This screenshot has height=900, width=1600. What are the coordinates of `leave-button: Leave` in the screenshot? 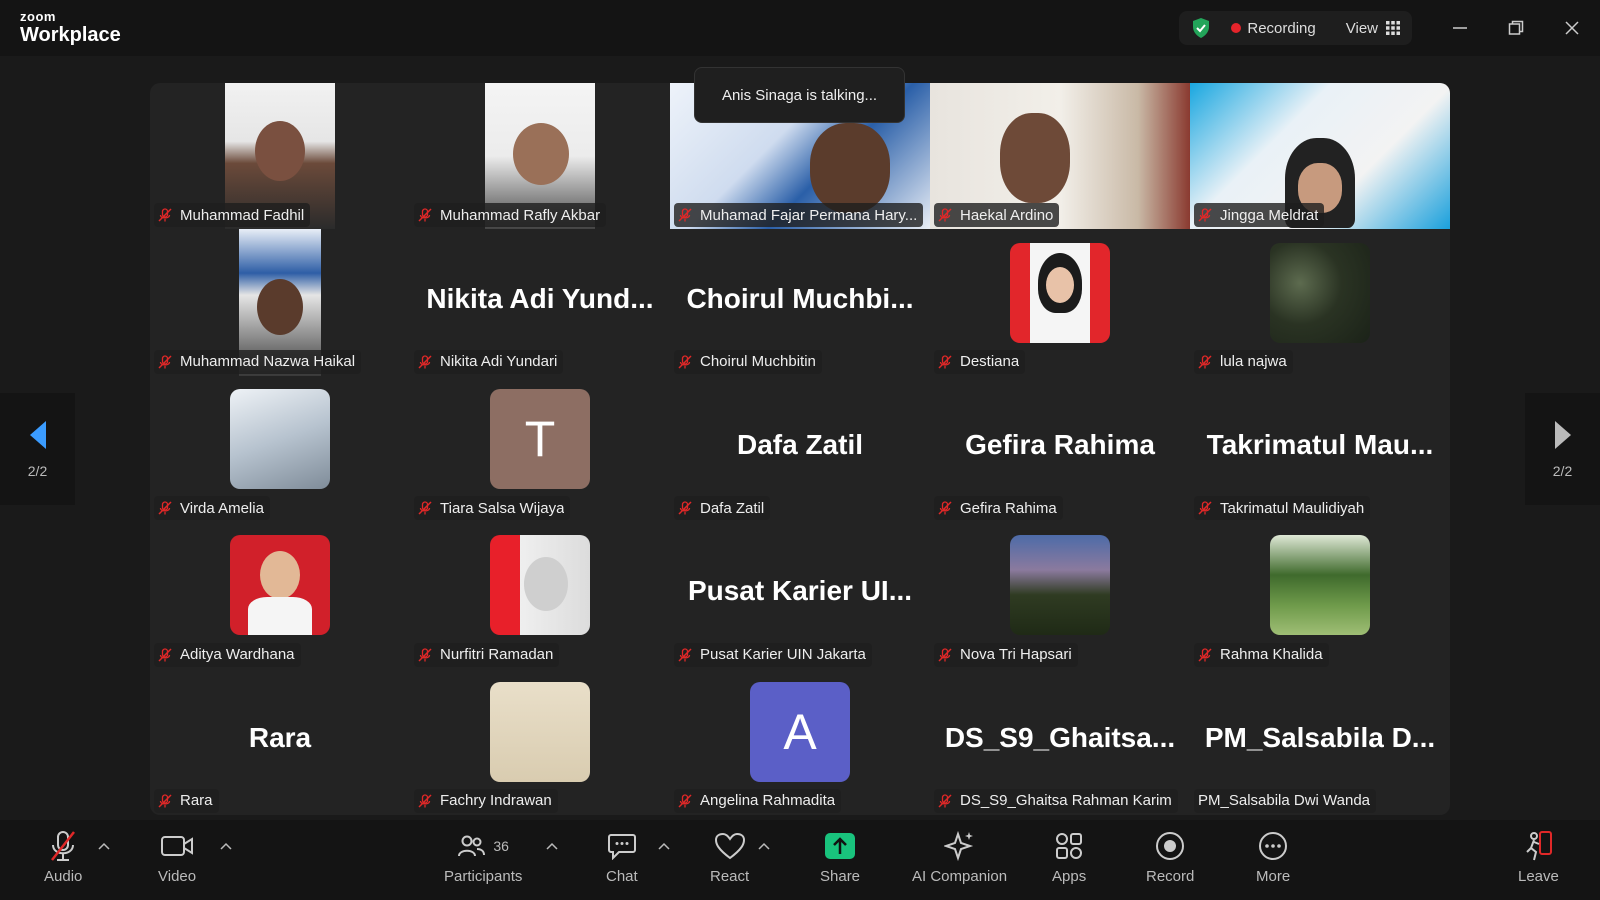 It's located at (1538, 863).